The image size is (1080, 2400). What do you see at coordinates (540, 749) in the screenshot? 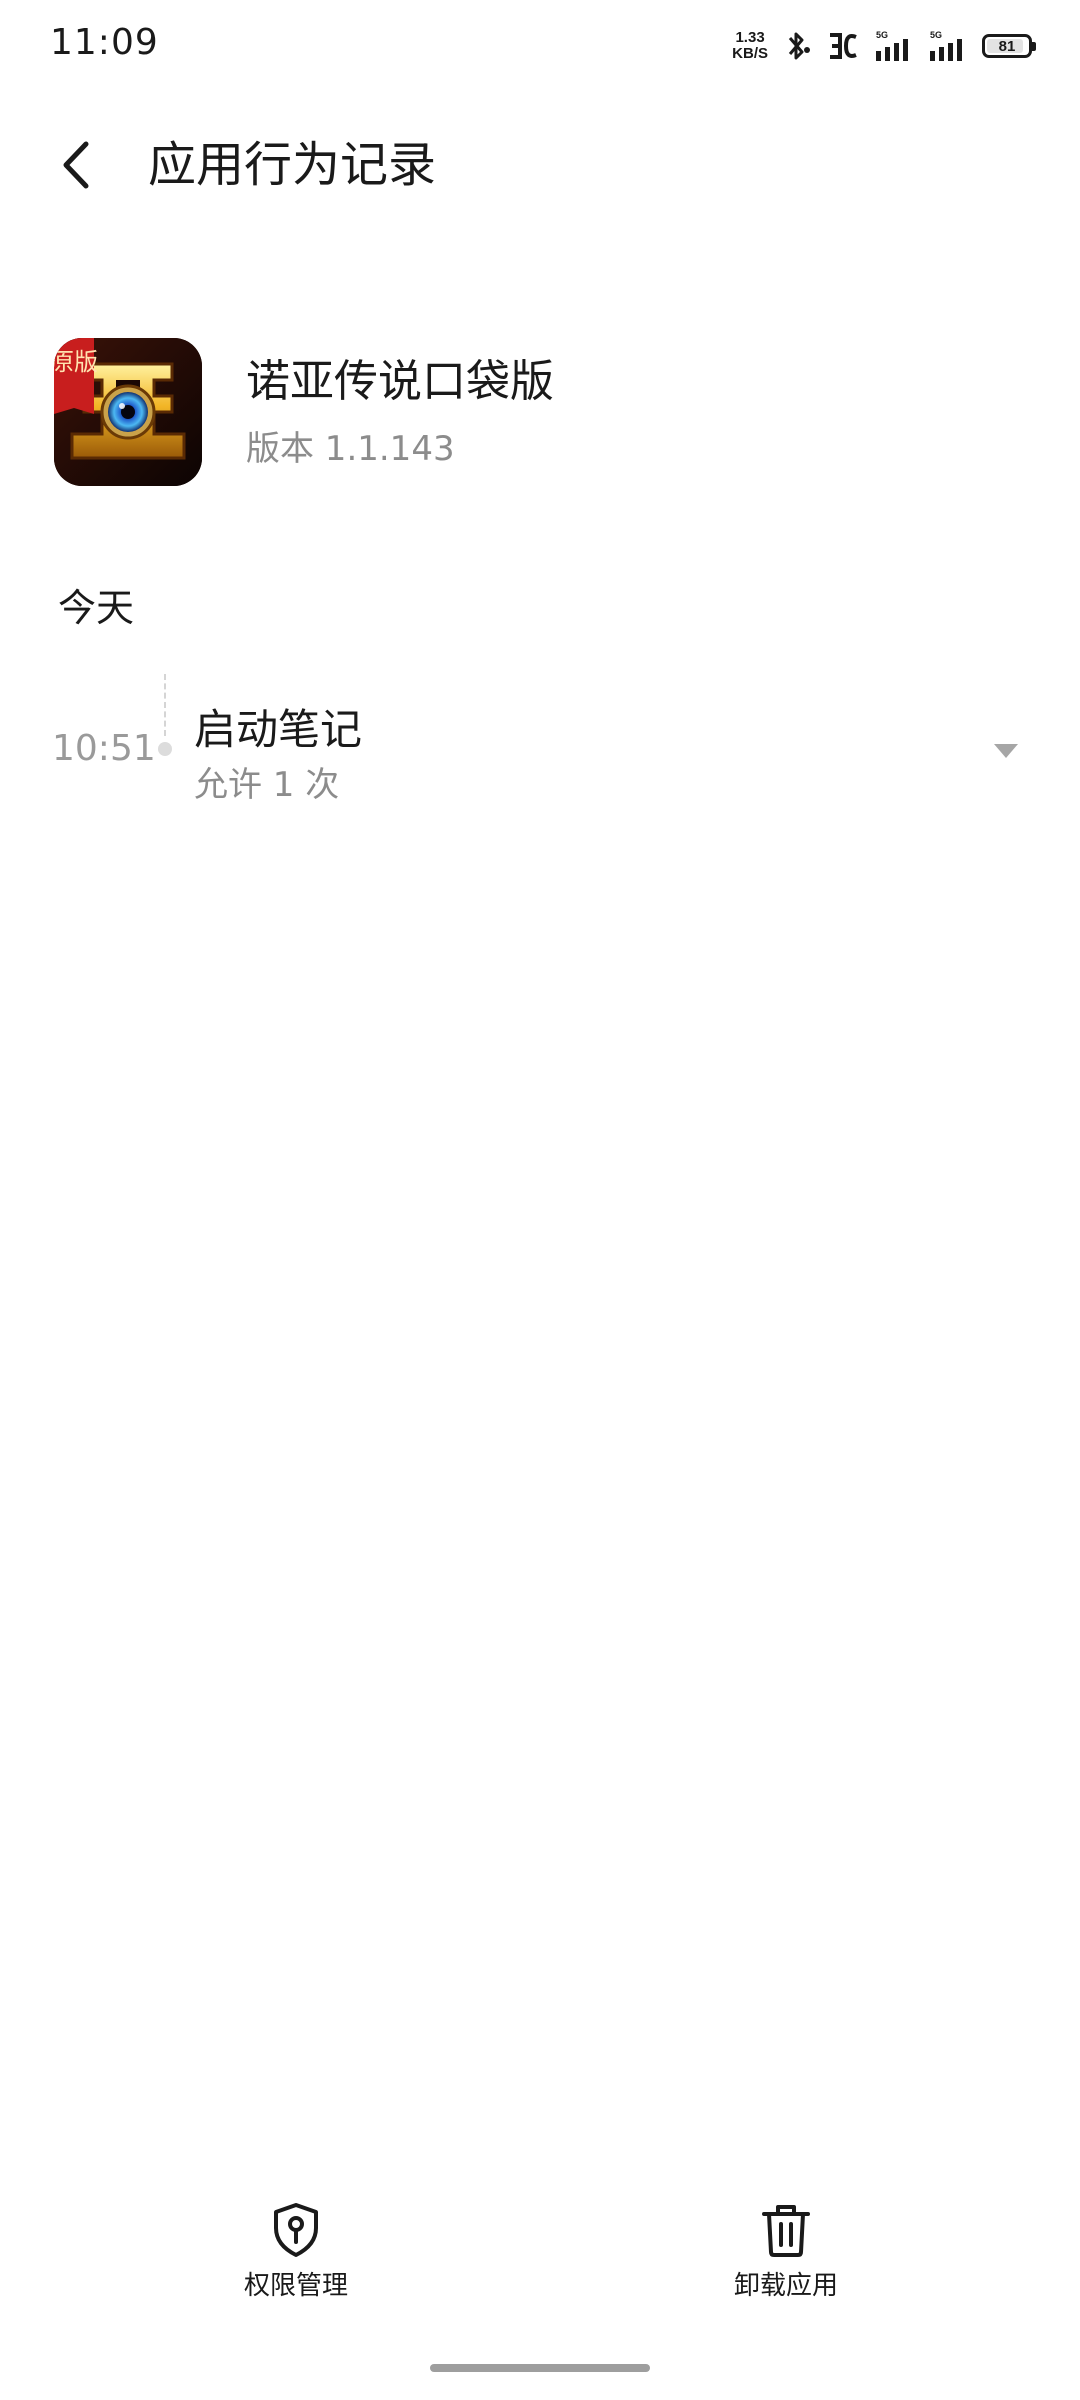
I see `record-item: 10:51 启动笔记 允许 1 次` at bounding box center [540, 749].